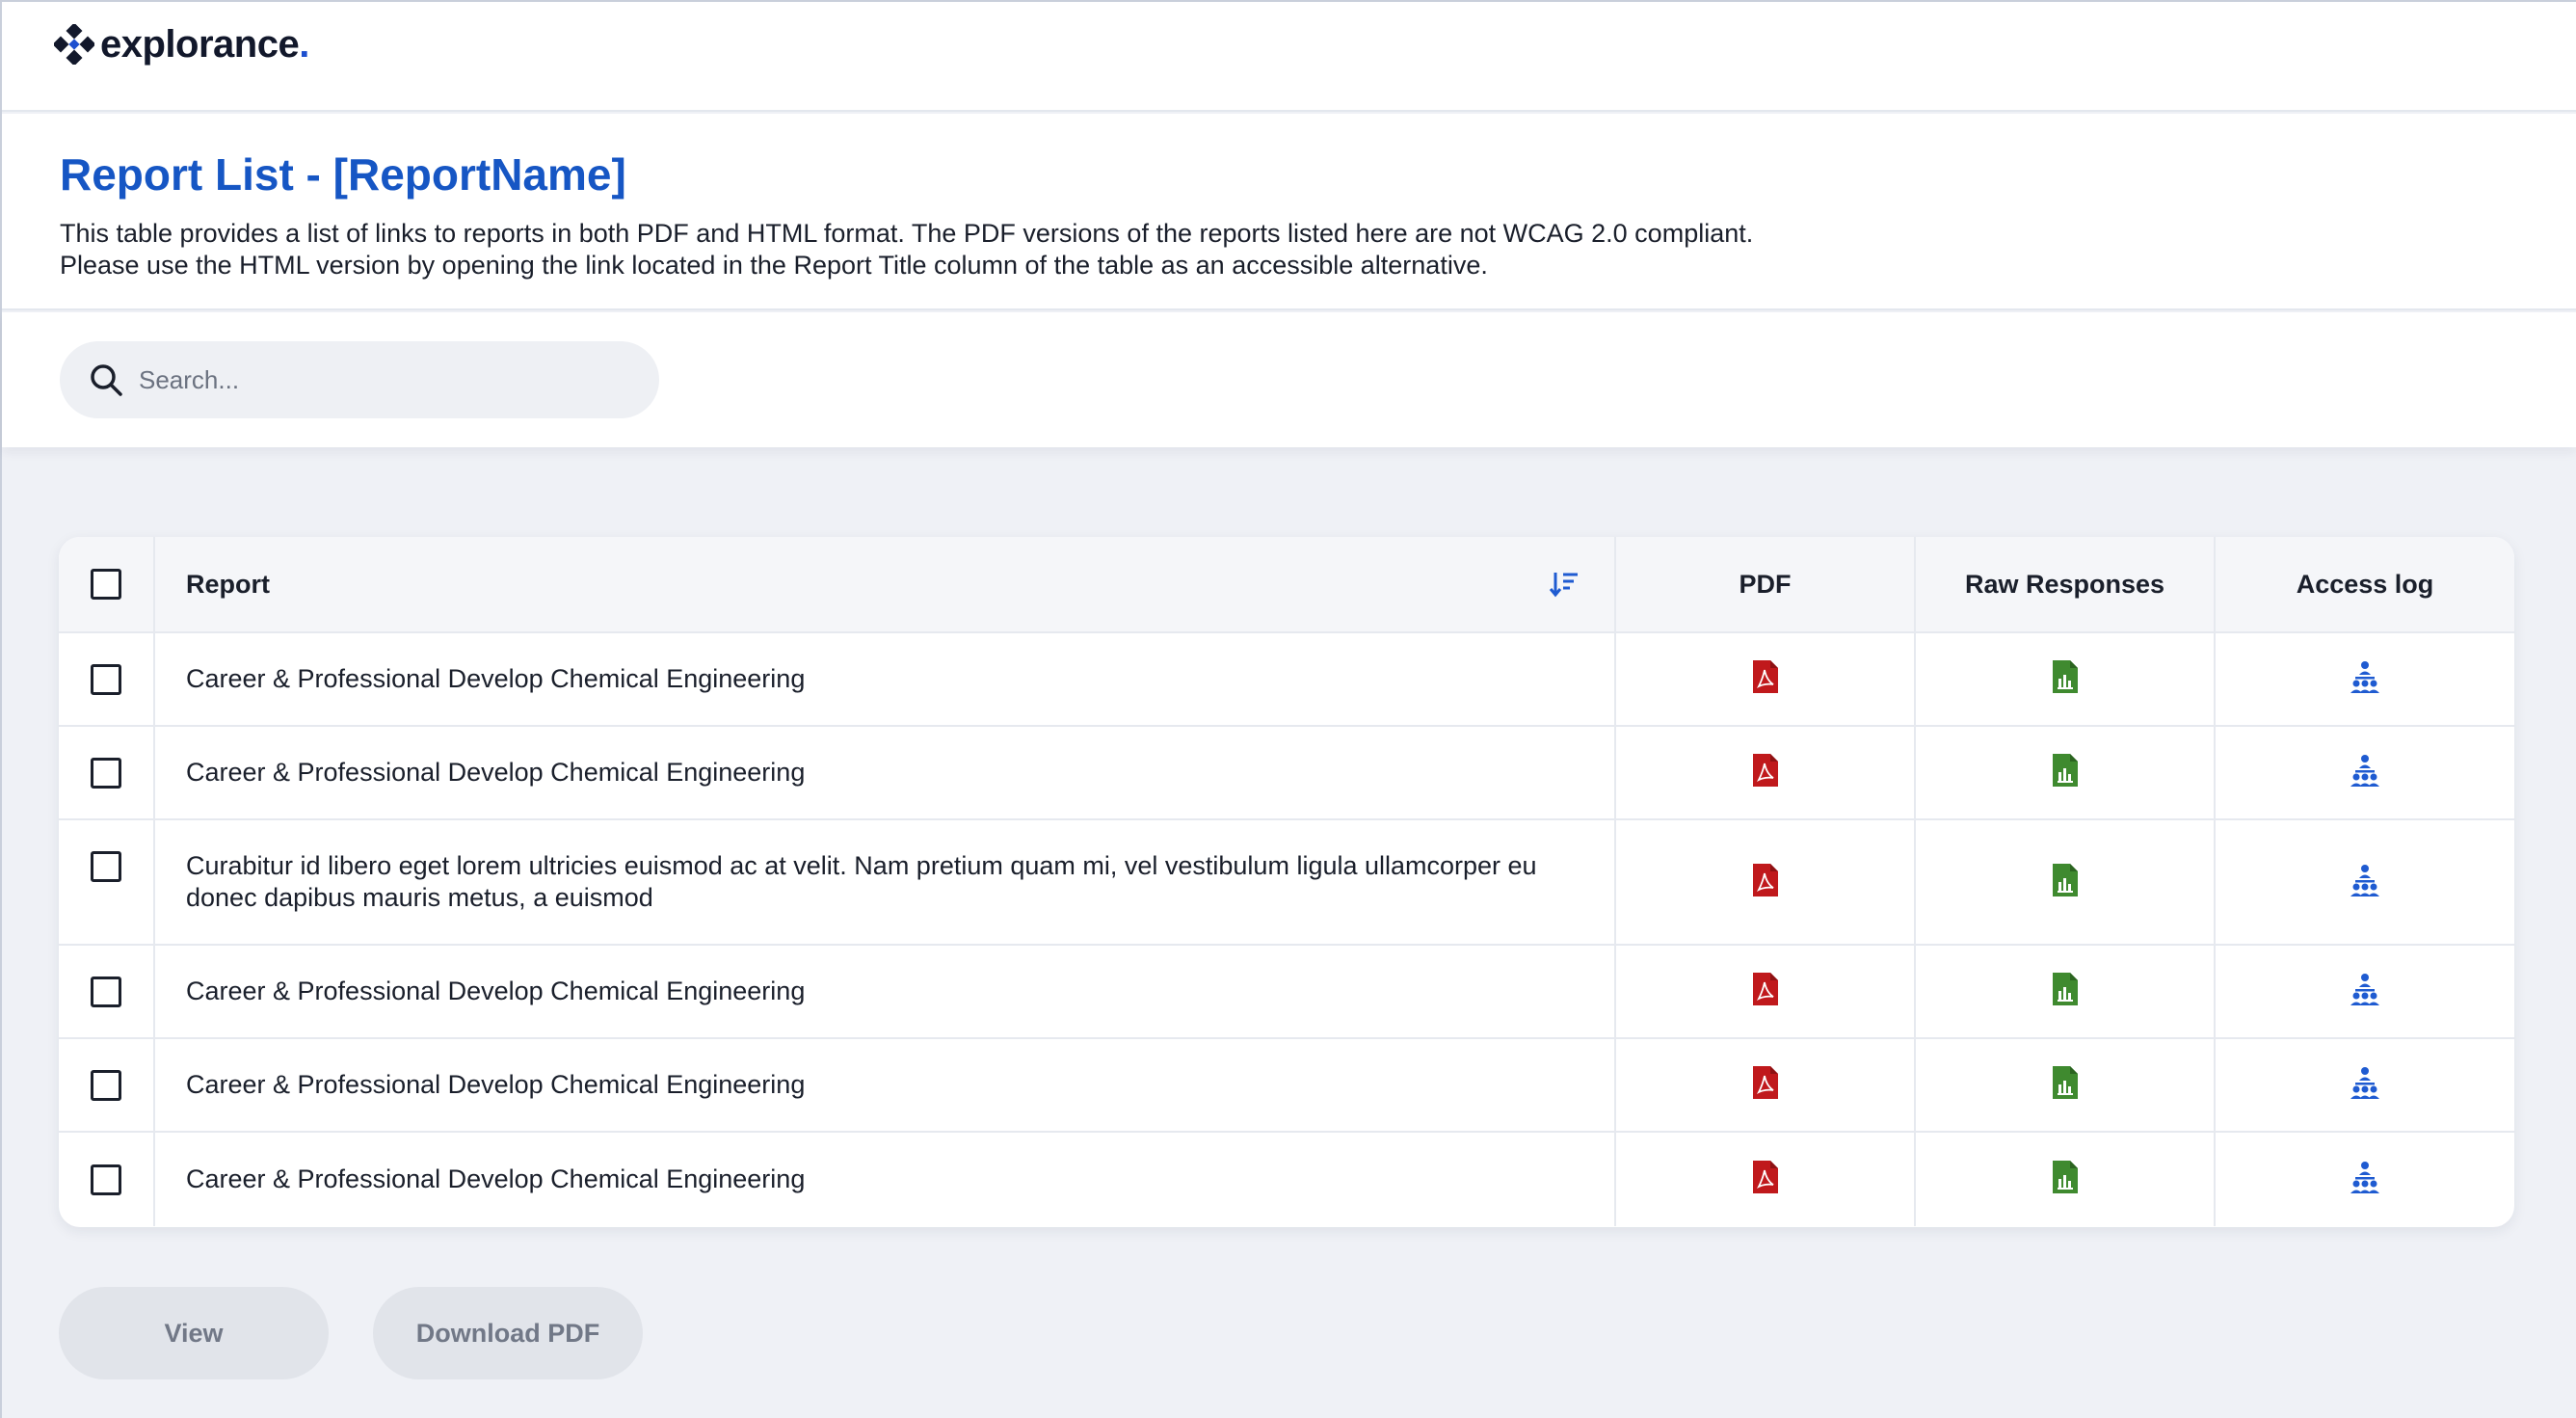 This screenshot has width=2576, height=1418. What do you see at coordinates (228, 584) in the screenshot?
I see `column-header-report: Report` at bounding box center [228, 584].